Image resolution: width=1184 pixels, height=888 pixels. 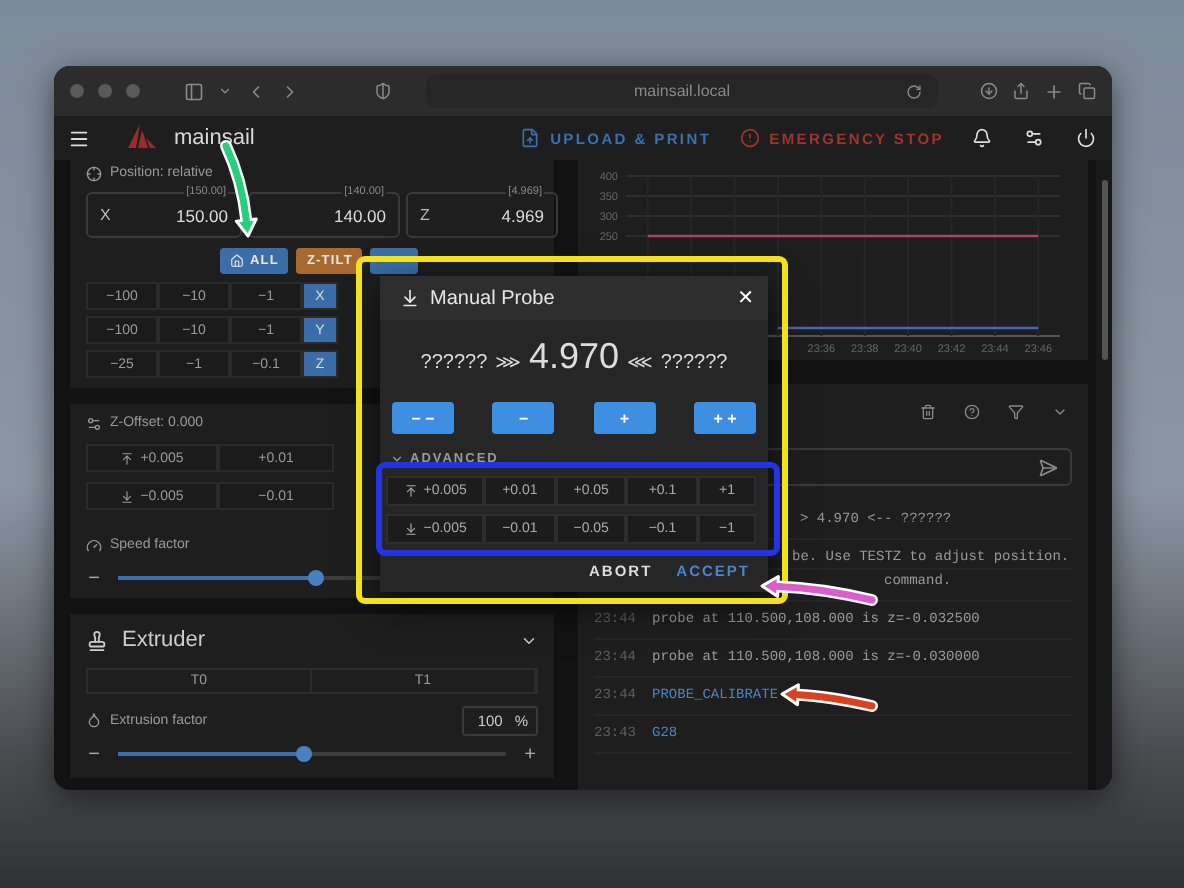 What do you see at coordinates (194, 91) in the screenshot?
I see `sidebar-icon` at bounding box center [194, 91].